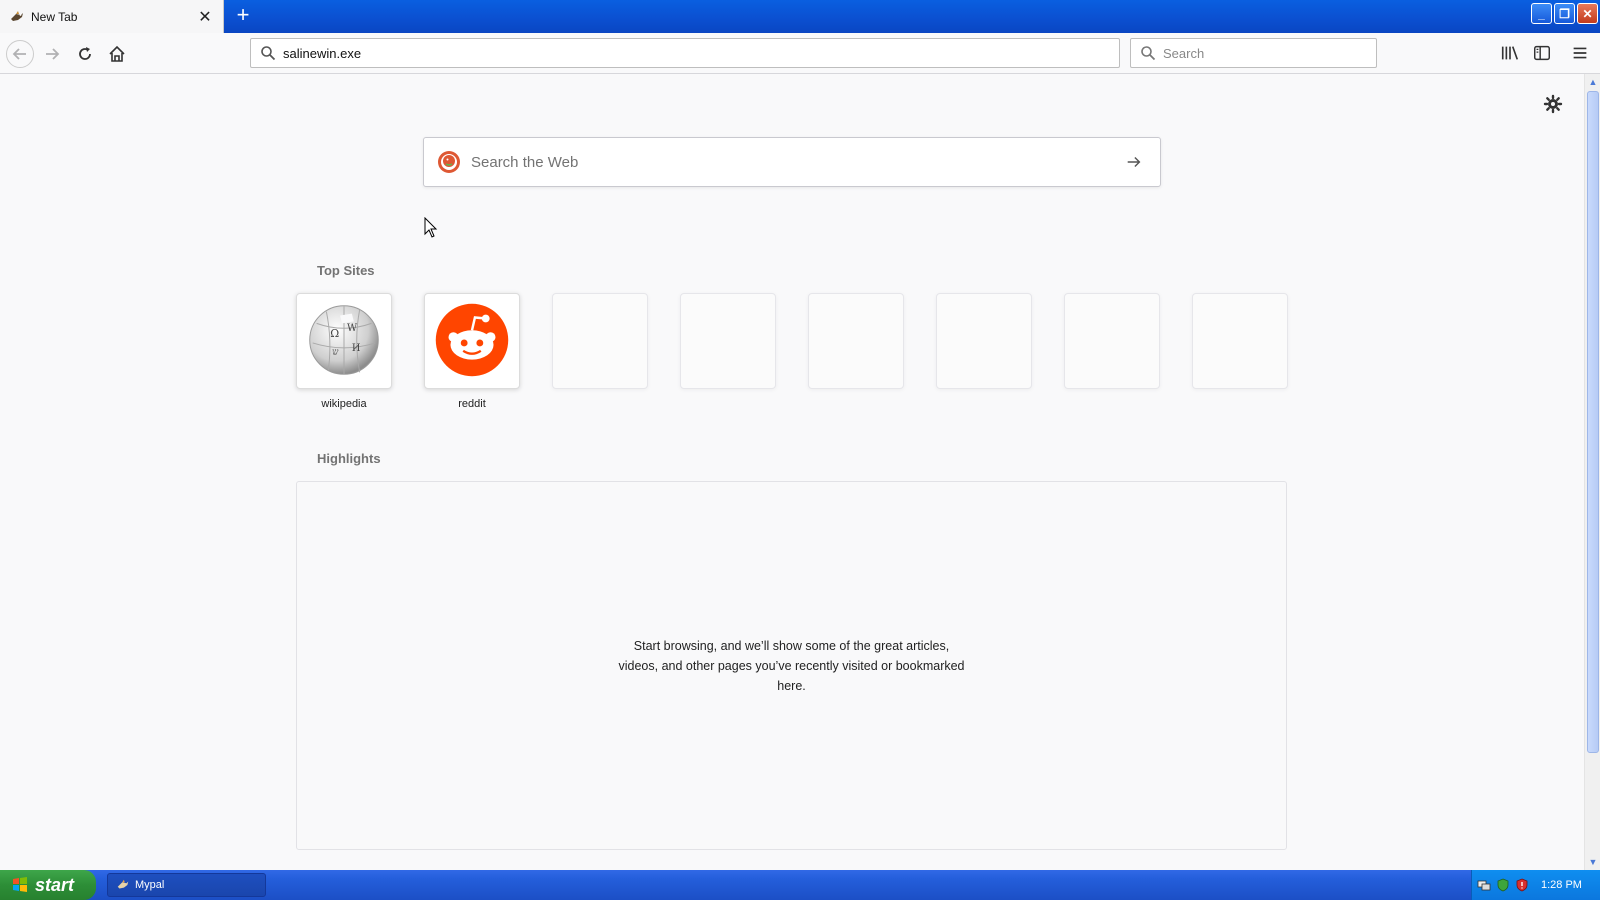  Describe the element at coordinates (1592, 82) in the screenshot. I see `scroll-up-arrow-icon: ▲` at that location.